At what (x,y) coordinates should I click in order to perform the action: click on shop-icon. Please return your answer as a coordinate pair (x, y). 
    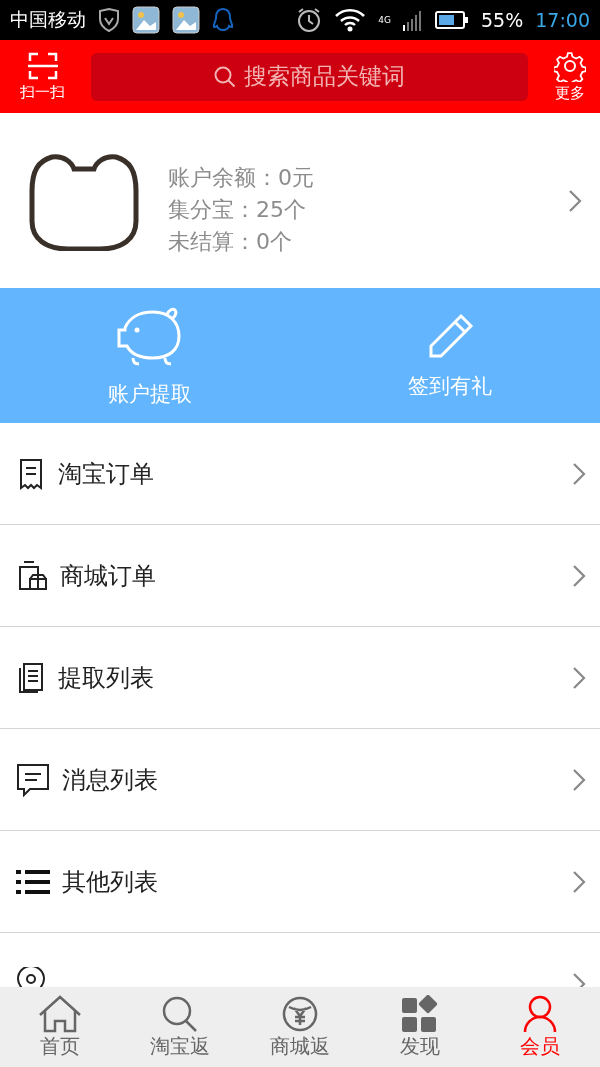
    Looking at the image, I should click on (32, 575).